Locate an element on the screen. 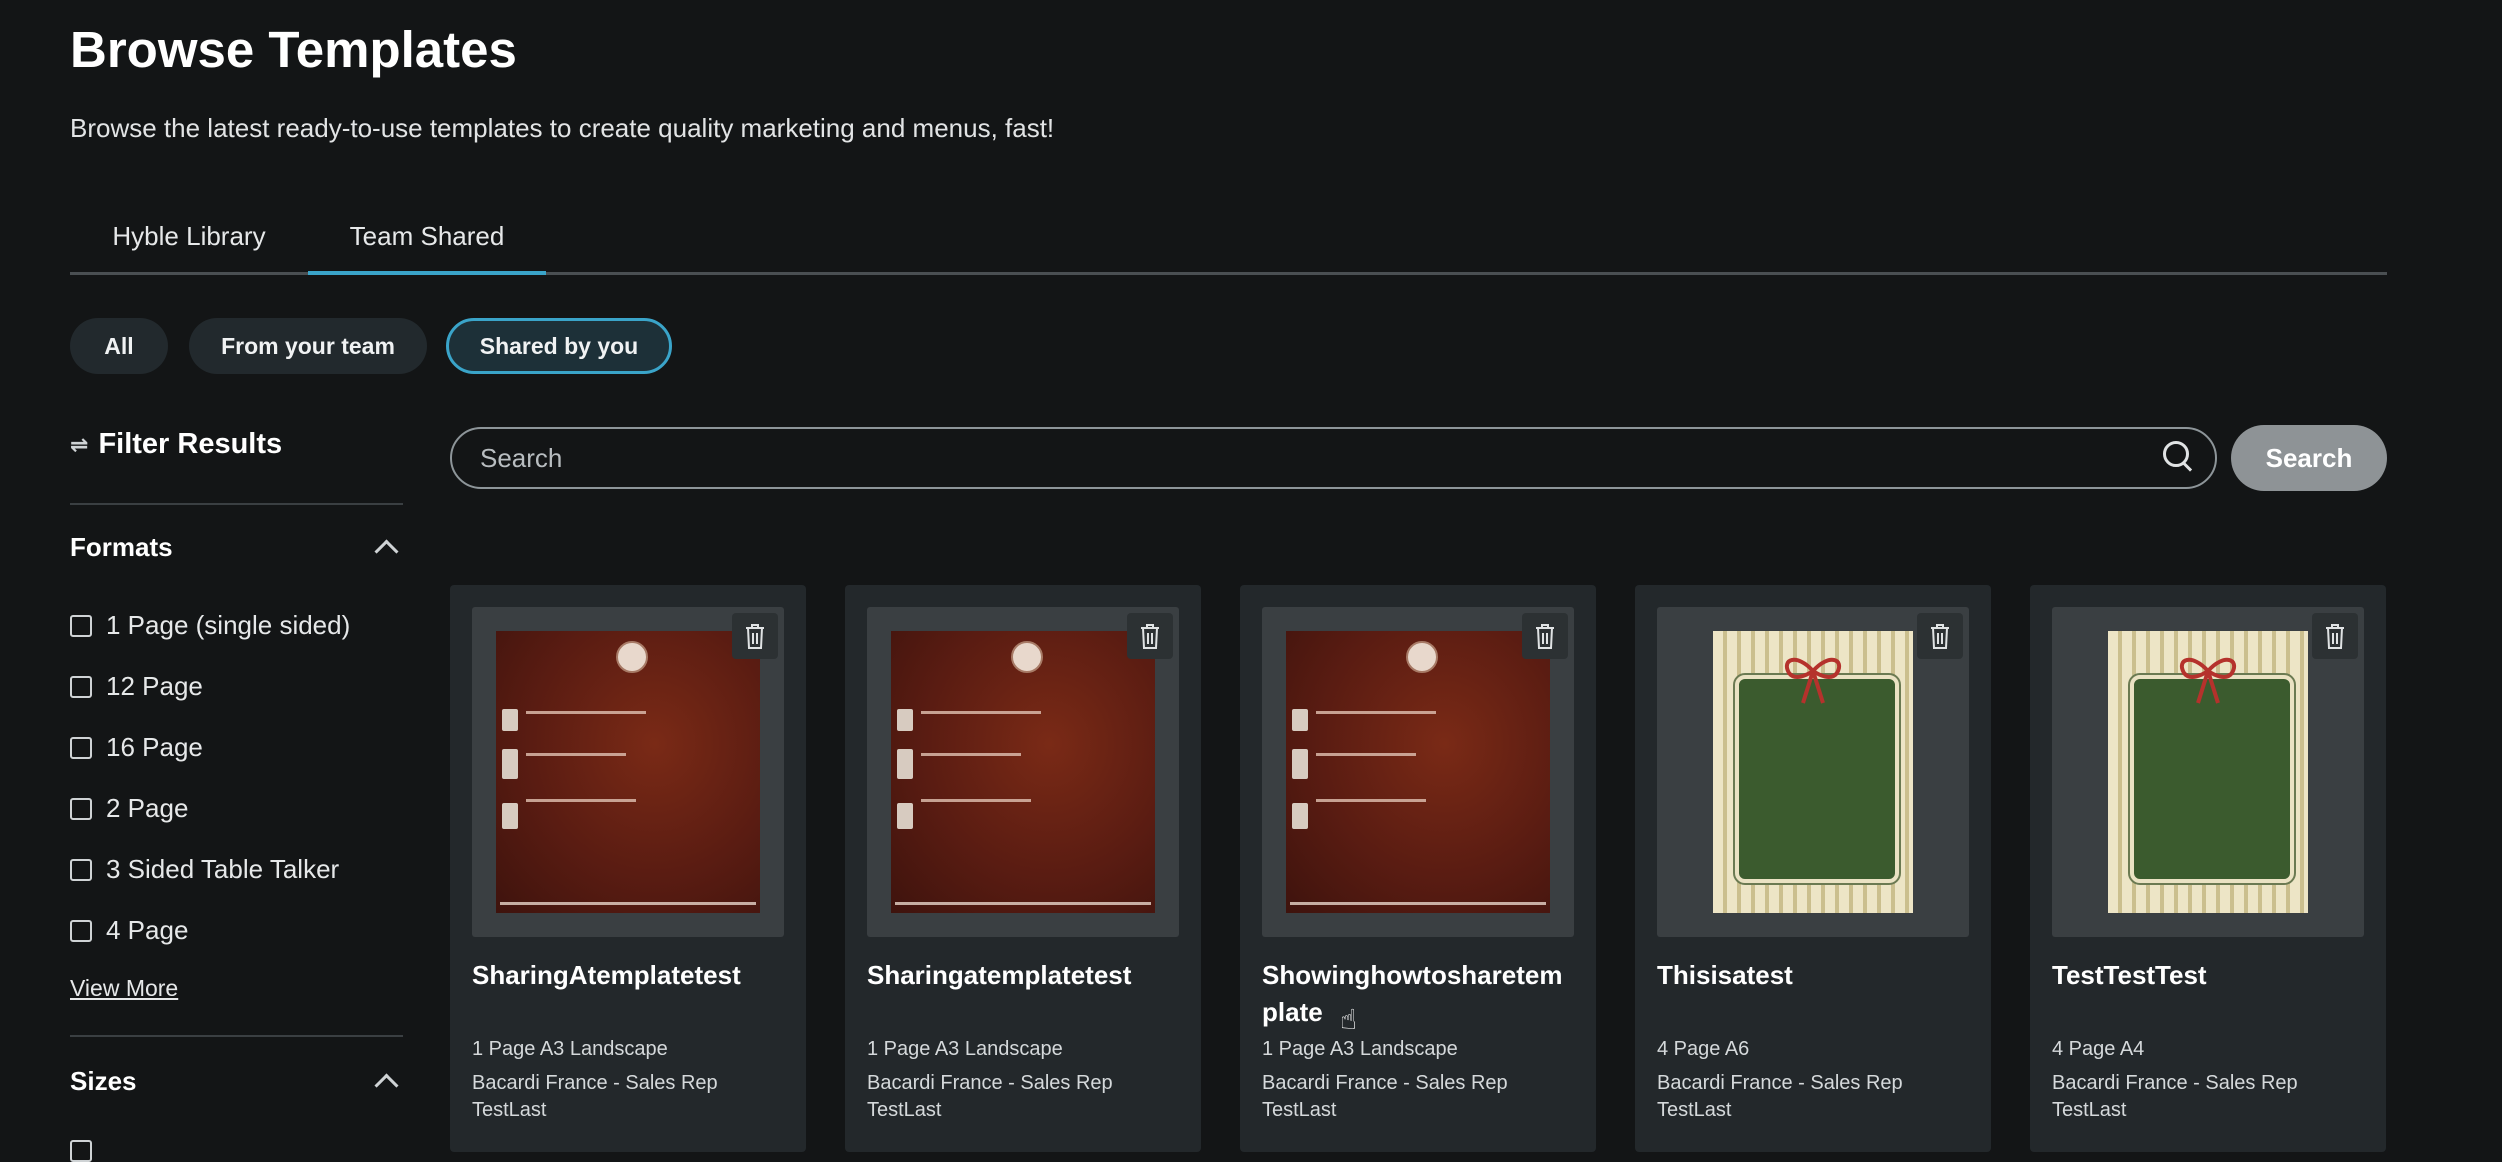 The image size is (2502, 1162). tab-hyble-library: Hyble Library is located at coordinates (189, 236).